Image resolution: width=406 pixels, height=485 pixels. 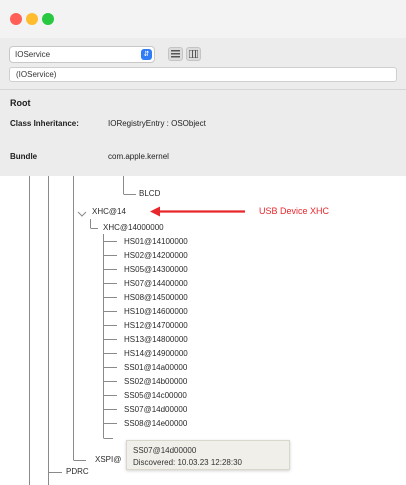 I want to click on tree-node-port: SS07@14d00000, so click(x=155, y=409).